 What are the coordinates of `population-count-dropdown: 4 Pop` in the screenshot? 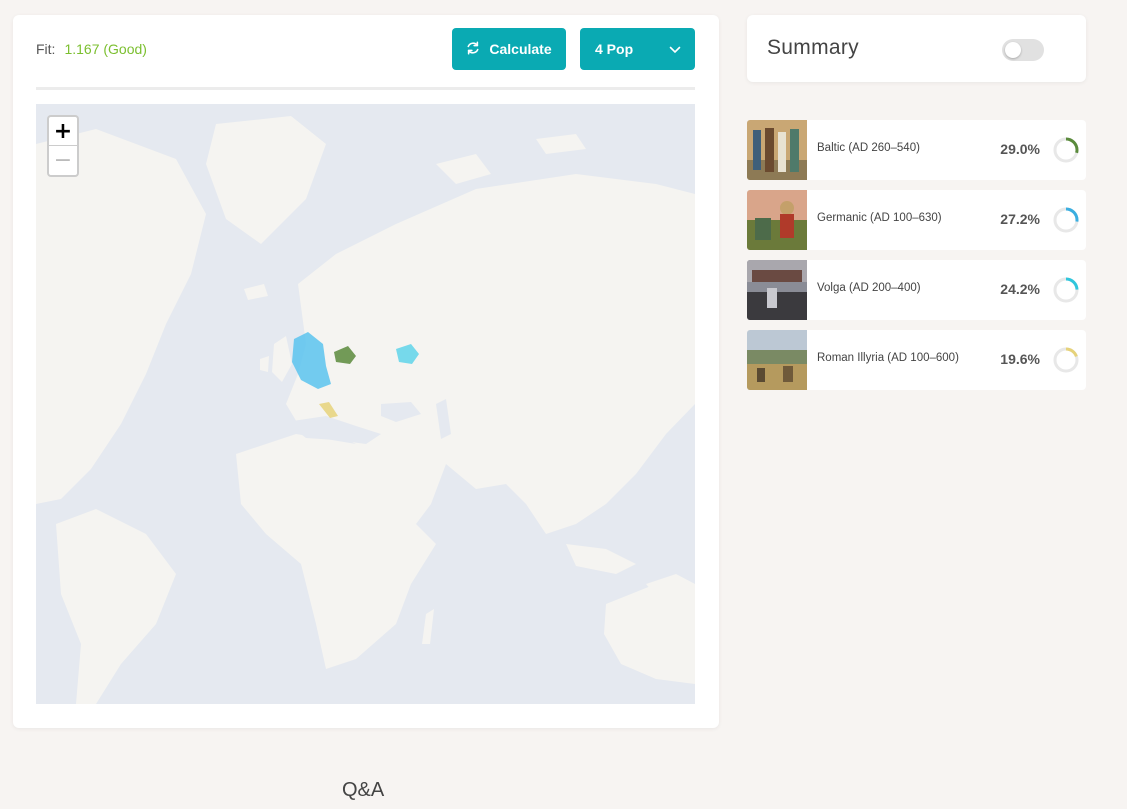 It's located at (637, 49).